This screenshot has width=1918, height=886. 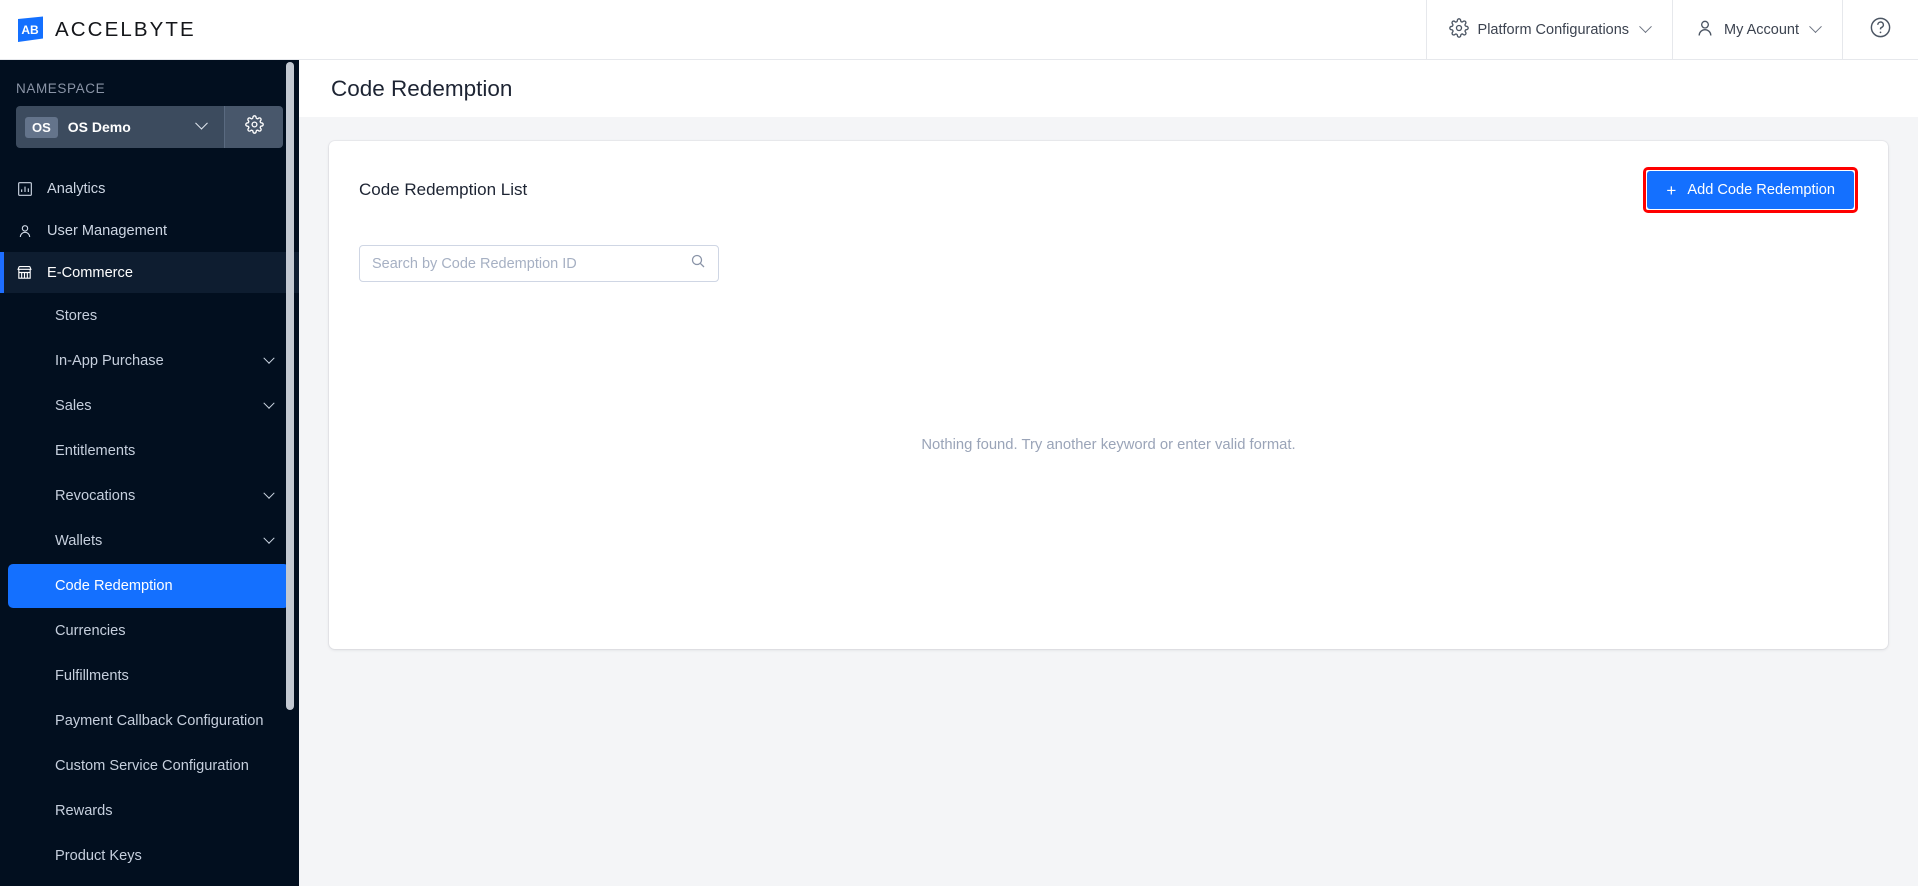 I want to click on sidebar-item-product-keys: Product Keys, so click(x=148, y=856).